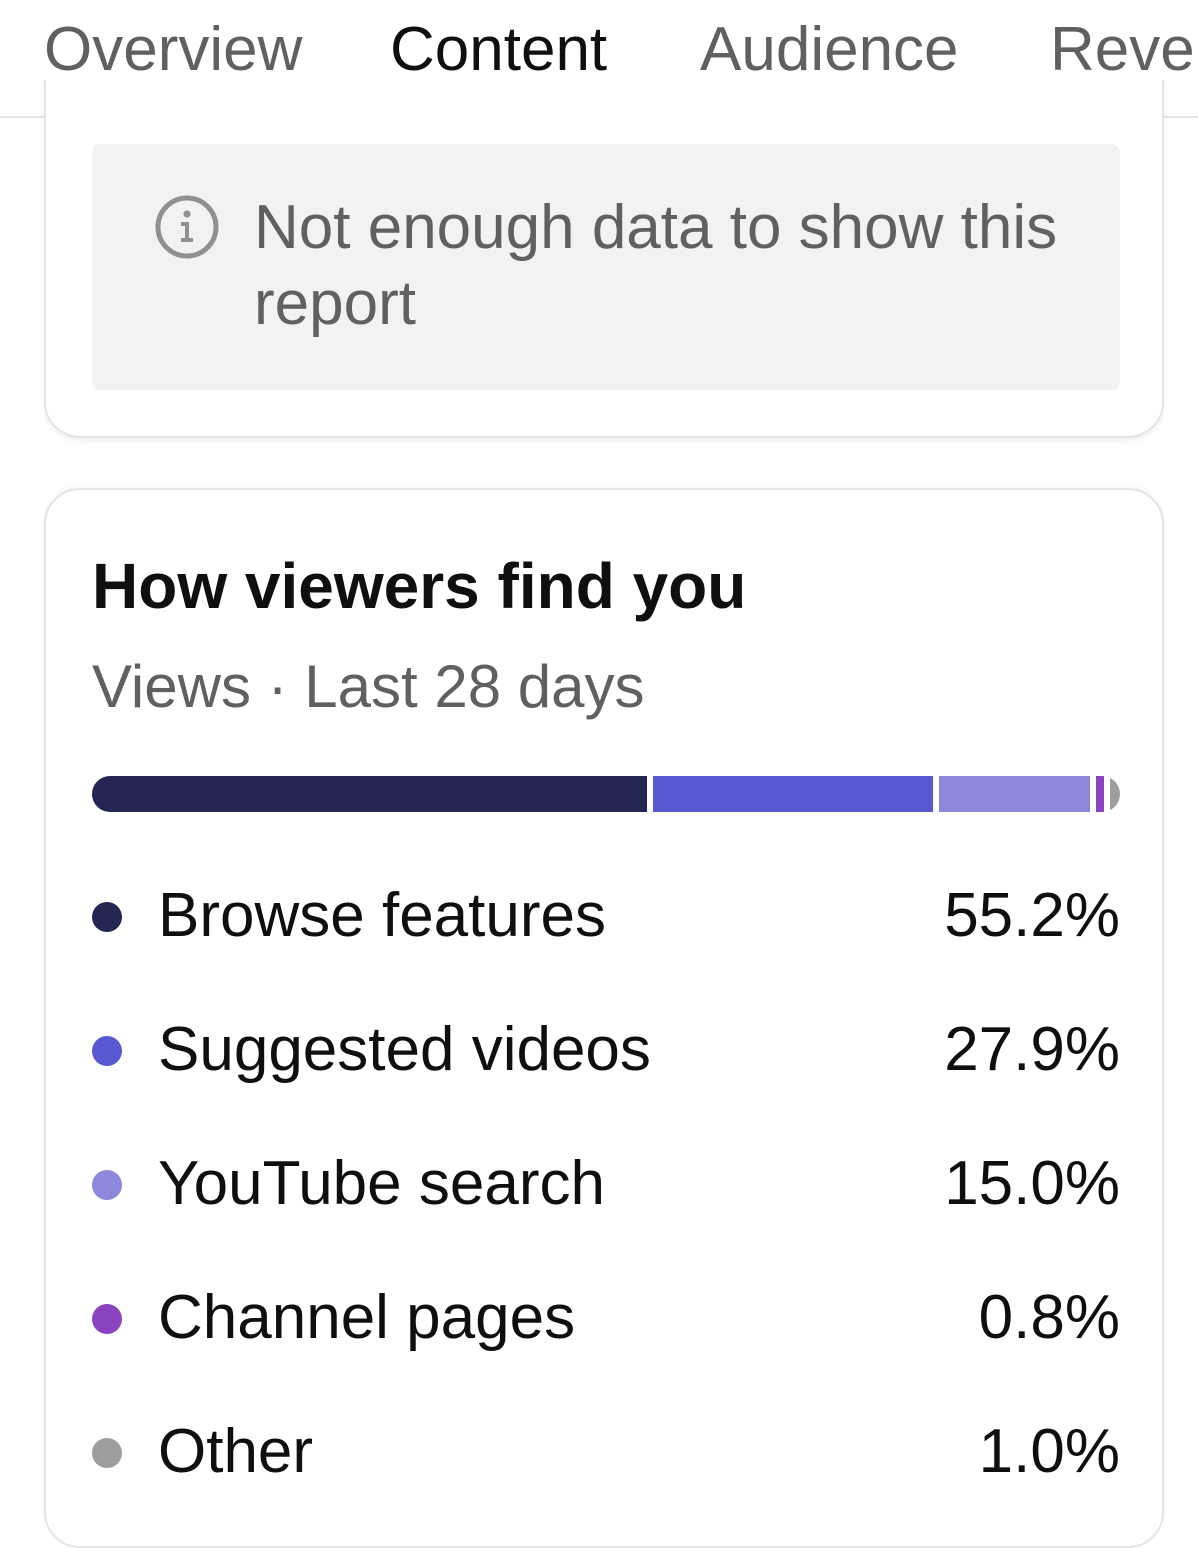  What do you see at coordinates (1049, 1317) in the screenshot?
I see `legend-value: 0.8%` at bounding box center [1049, 1317].